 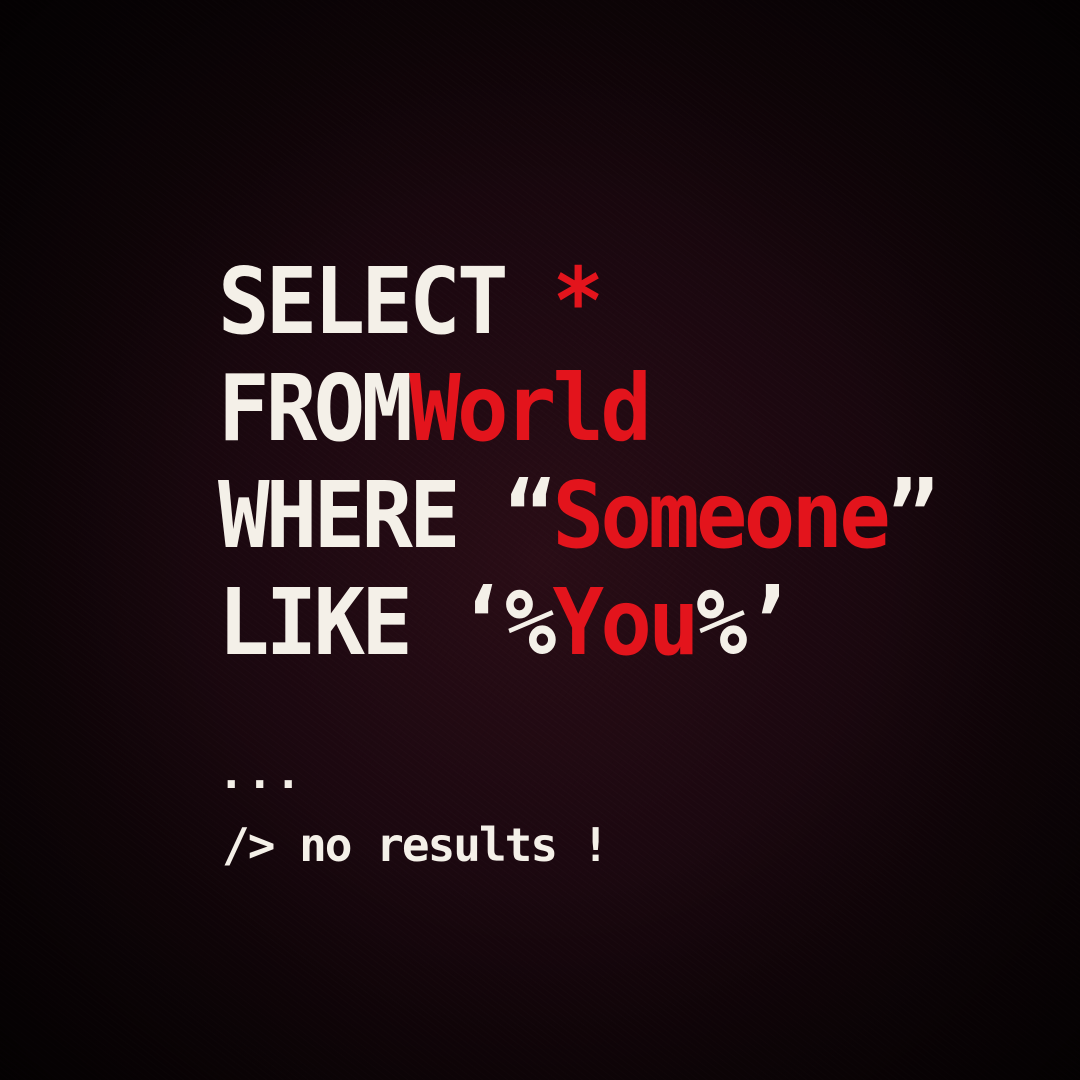 I want to click on where-value: Someone, so click(x=721, y=515).